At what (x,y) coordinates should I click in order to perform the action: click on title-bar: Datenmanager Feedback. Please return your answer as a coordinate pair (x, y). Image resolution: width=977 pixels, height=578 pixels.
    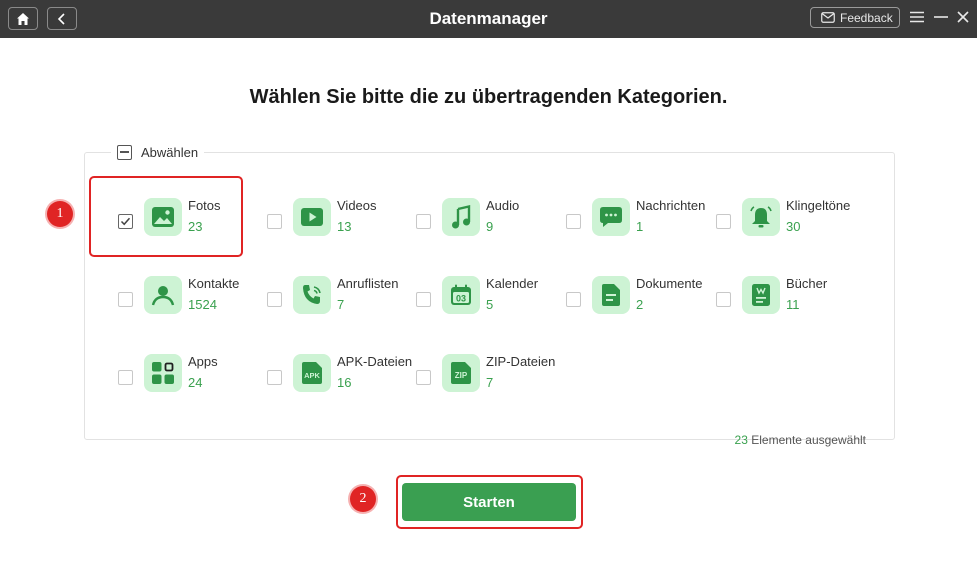
    Looking at the image, I should click on (488, 19).